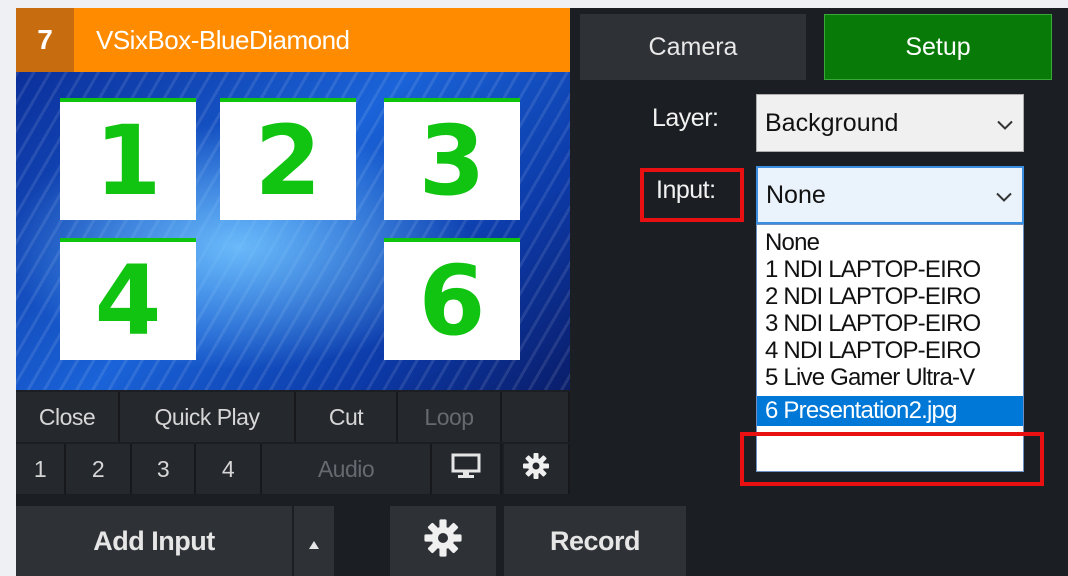 Image resolution: width=1068 pixels, height=576 pixels. What do you see at coordinates (68, 417) in the screenshot?
I see `close-button: Close` at bounding box center [68, 417].